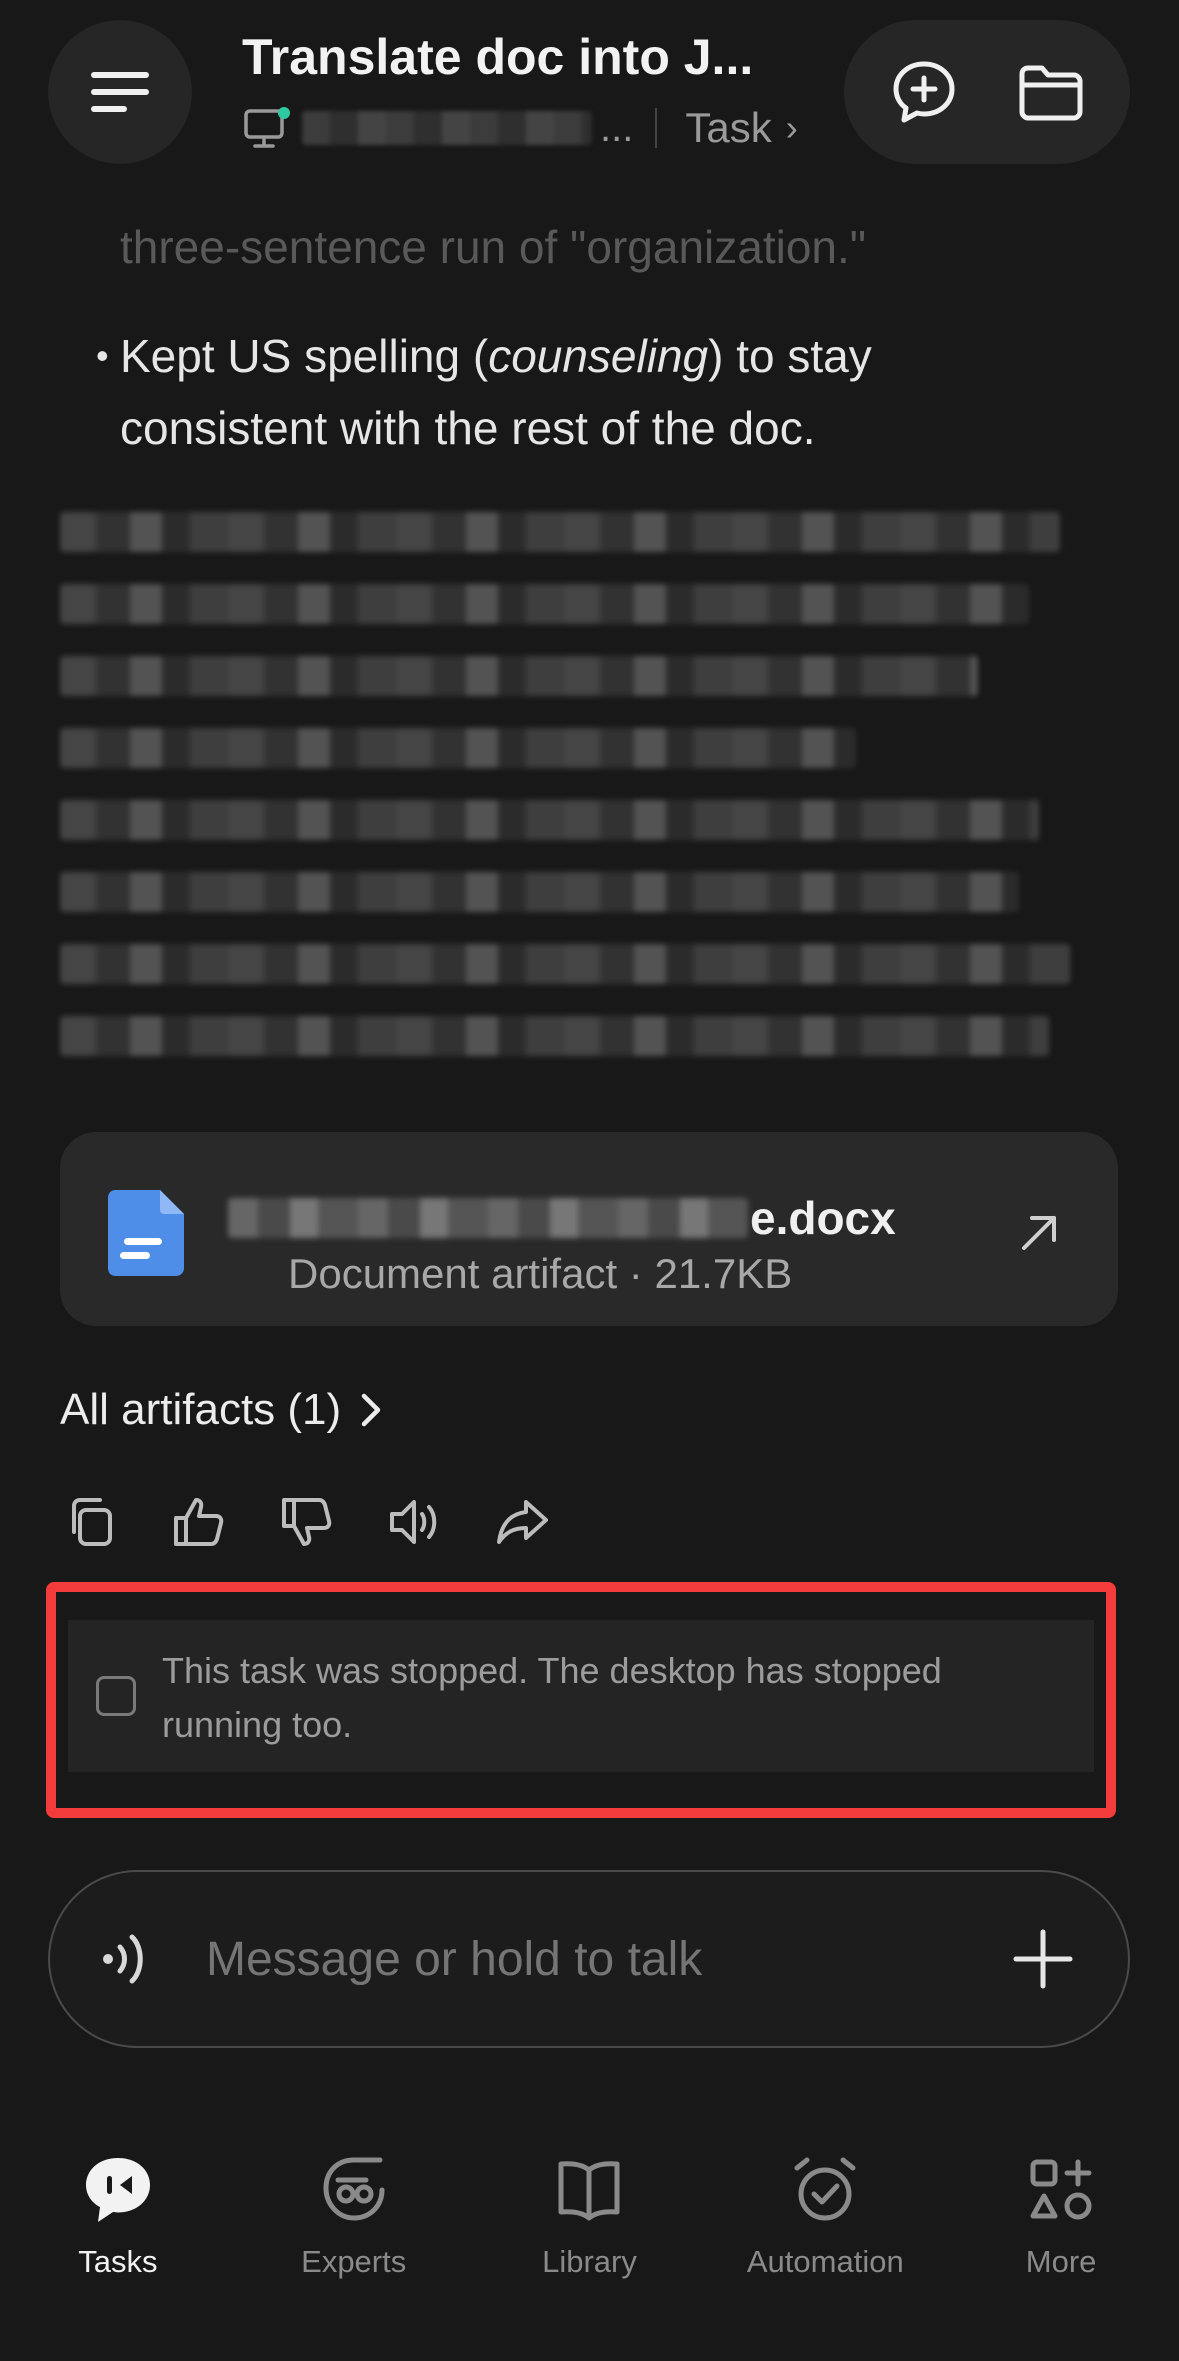  What do you see at coordinates (1040, 1232) in the screenshot?
I see `open-external-icon` at bounding box center [1040, 1232].